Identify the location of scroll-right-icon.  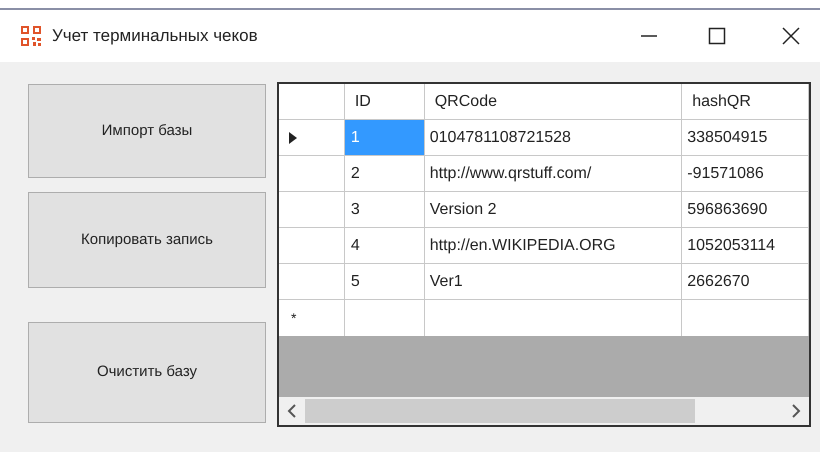
(796, 411).